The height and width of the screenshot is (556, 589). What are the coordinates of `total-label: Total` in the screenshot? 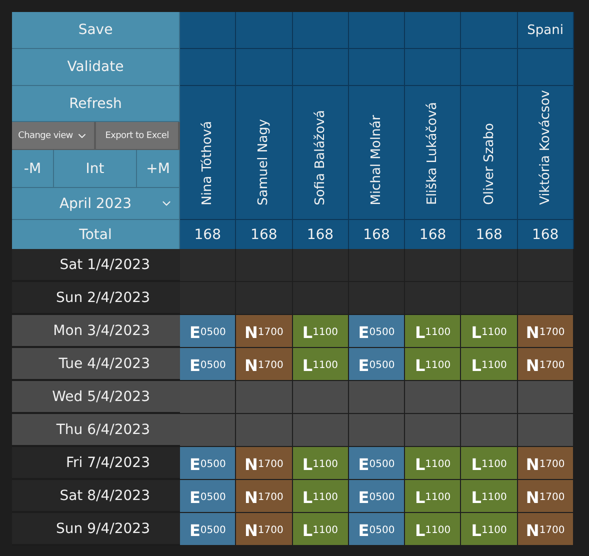 It's located at (96, 234).